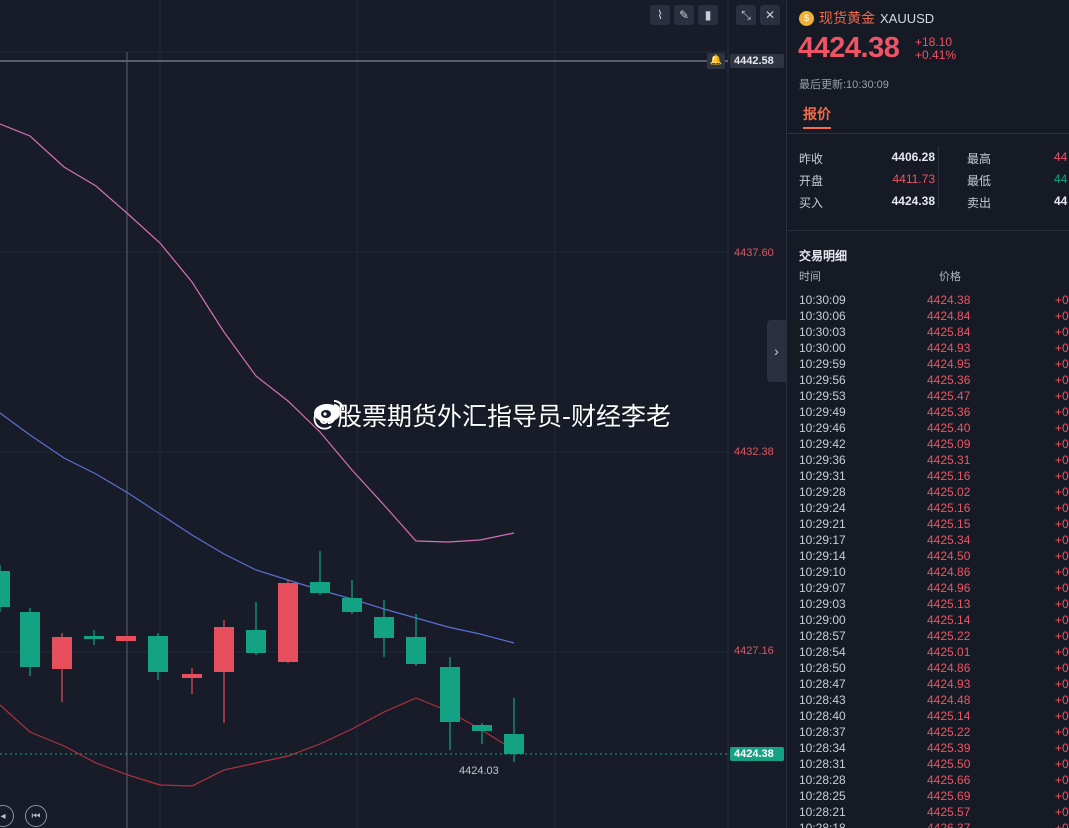 The height and width of the screenshot is (828, 1069). Describe the element at coordinates (806, 18) in the screenshot. I see `gold-icon: $` at that location.